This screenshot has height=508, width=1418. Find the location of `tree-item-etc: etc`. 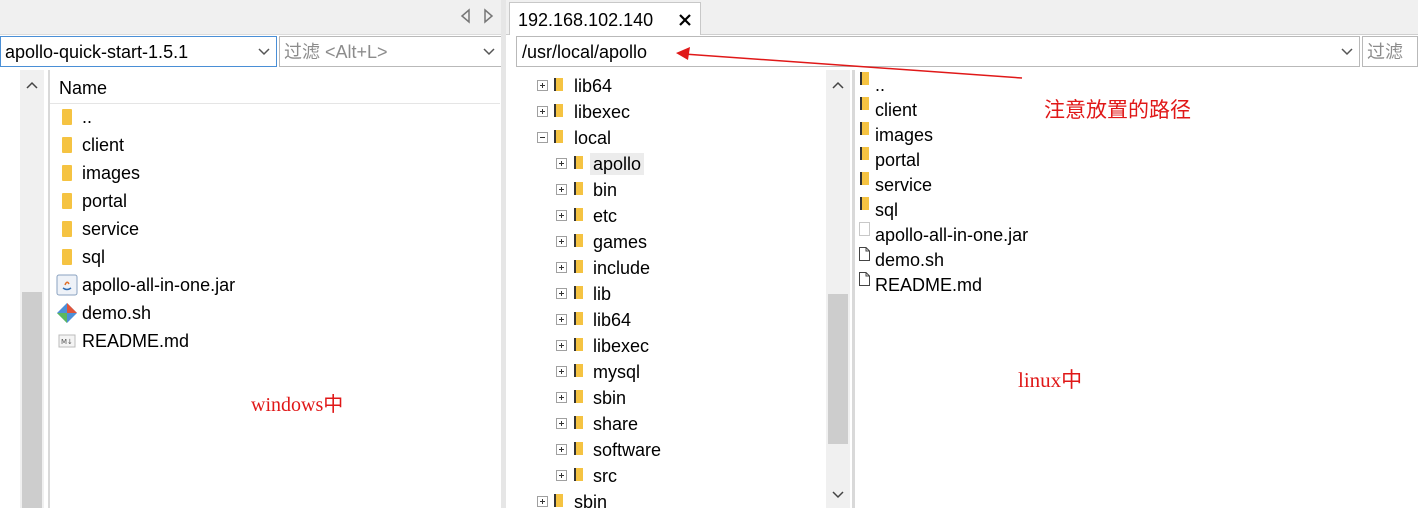

tree-item-etc: etc is located at coordinates (666, 216).